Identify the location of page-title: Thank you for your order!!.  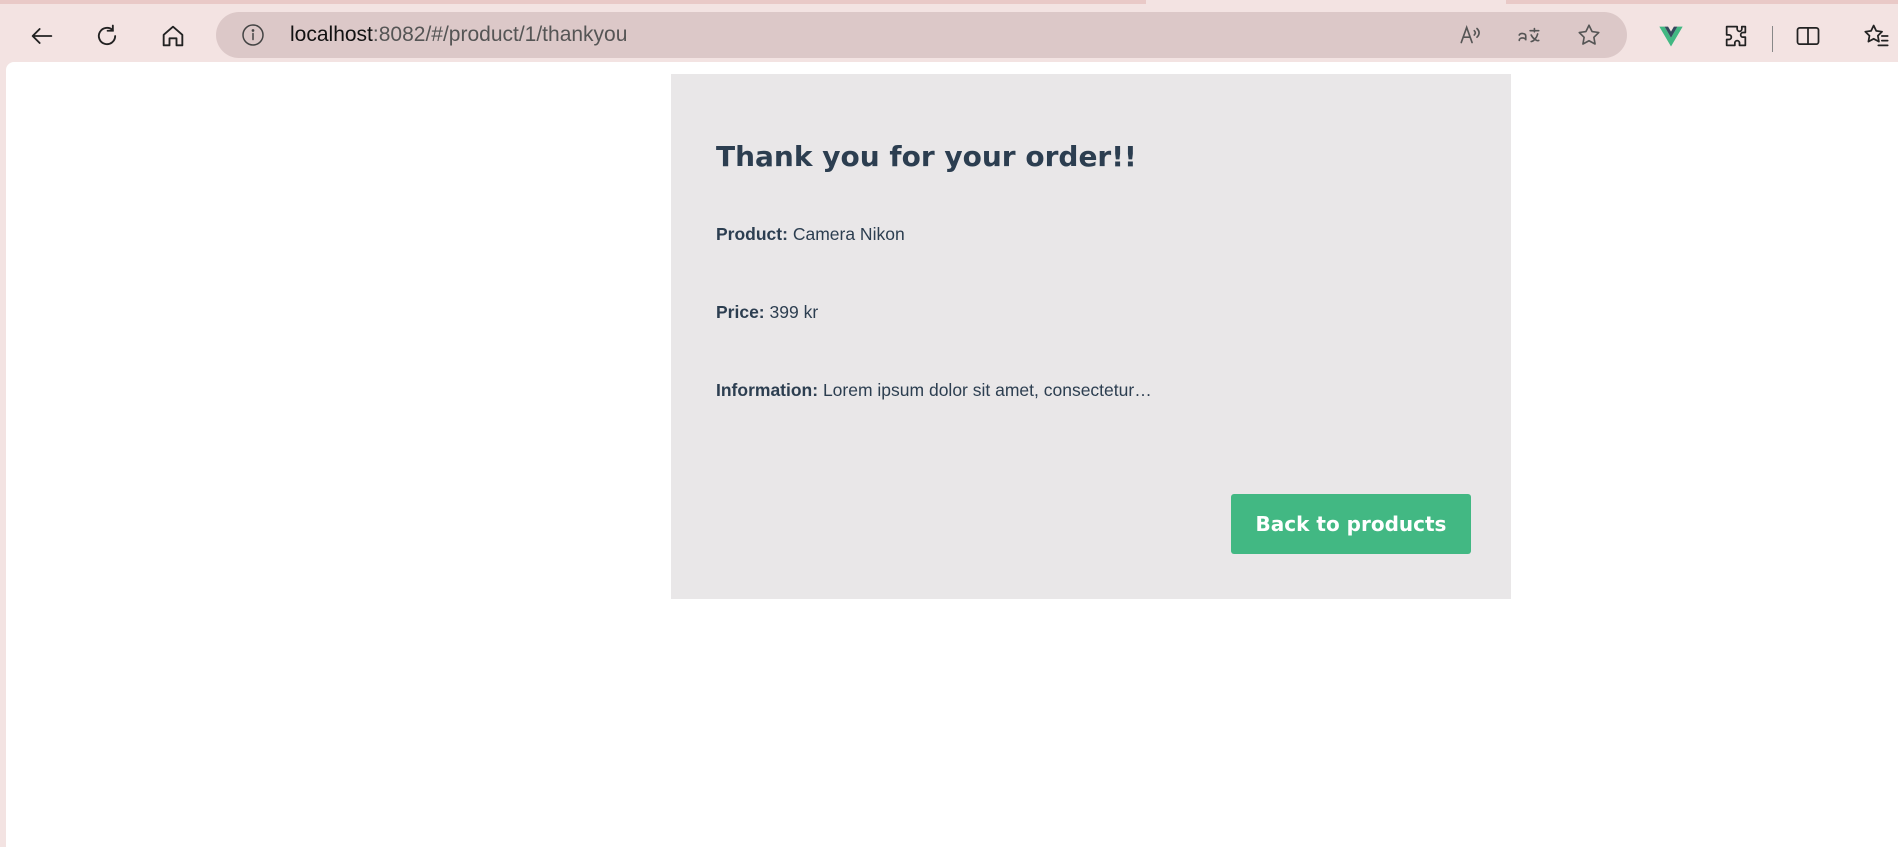
(926, 156).